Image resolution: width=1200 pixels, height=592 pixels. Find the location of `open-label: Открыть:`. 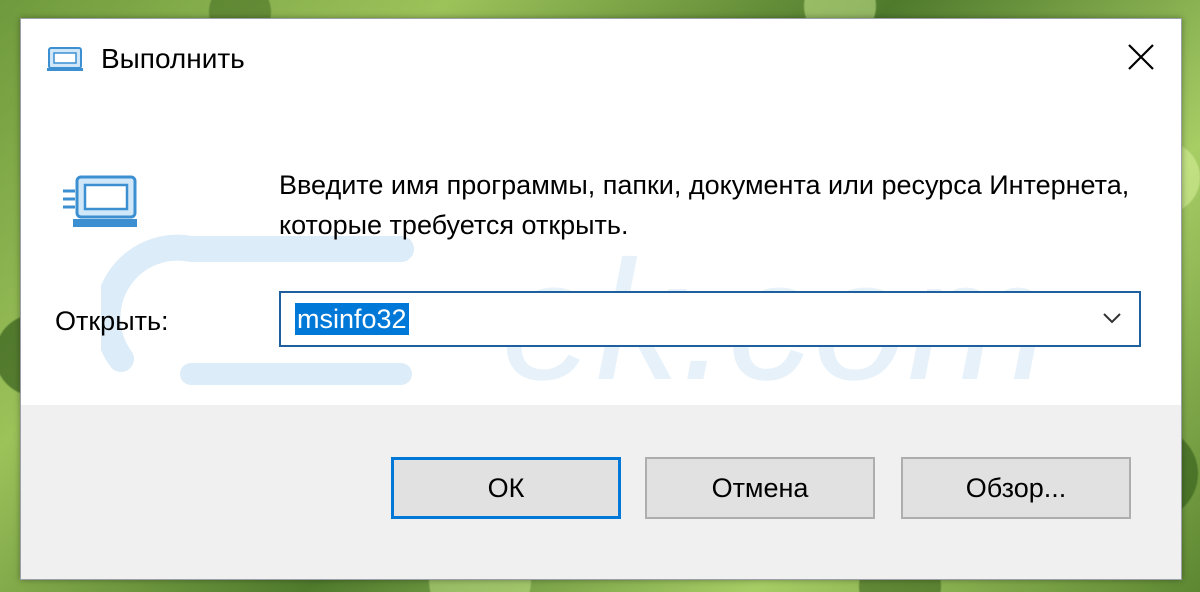

open-label: Открыть: is located at coordinates (112, 321).